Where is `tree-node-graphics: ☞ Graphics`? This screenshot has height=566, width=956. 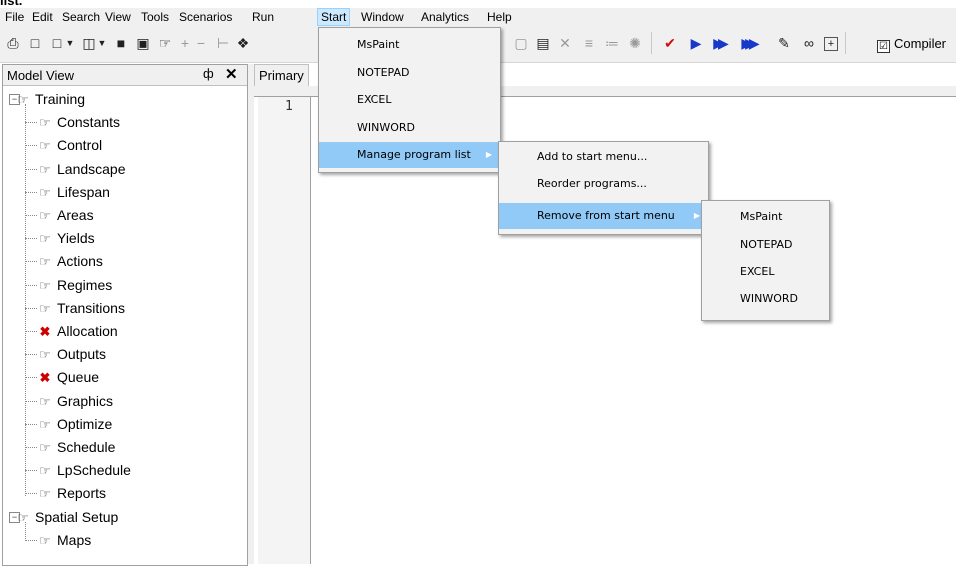 tree-node-graphics: ☞ Graphics is located at coordinates (75, 401).